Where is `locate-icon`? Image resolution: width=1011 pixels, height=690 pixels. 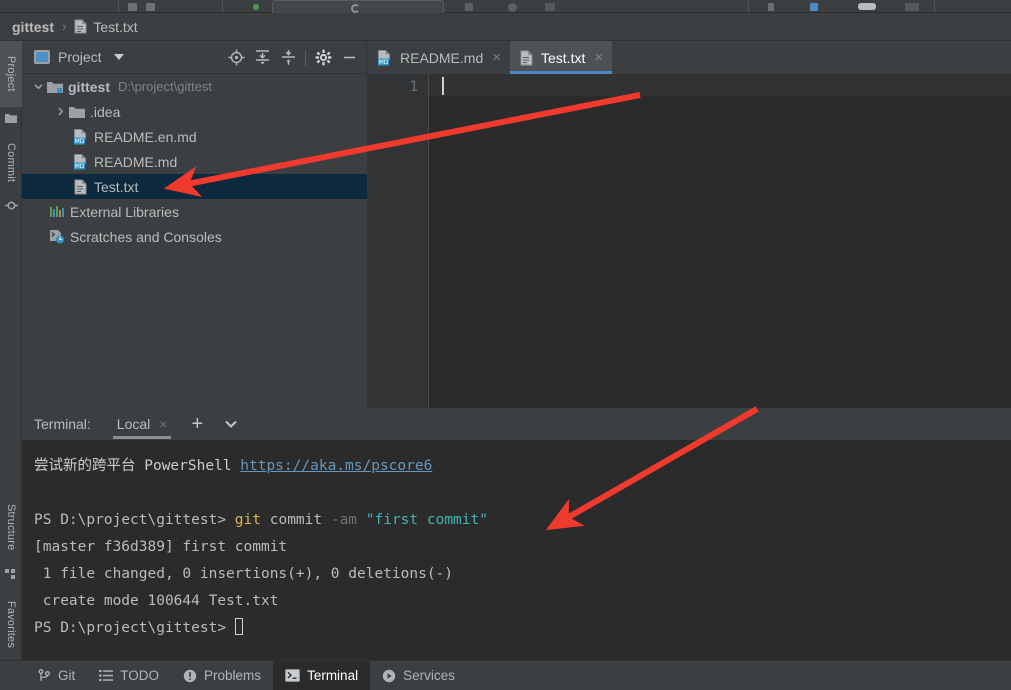 locate-icon is located at coordinates (236, 58).